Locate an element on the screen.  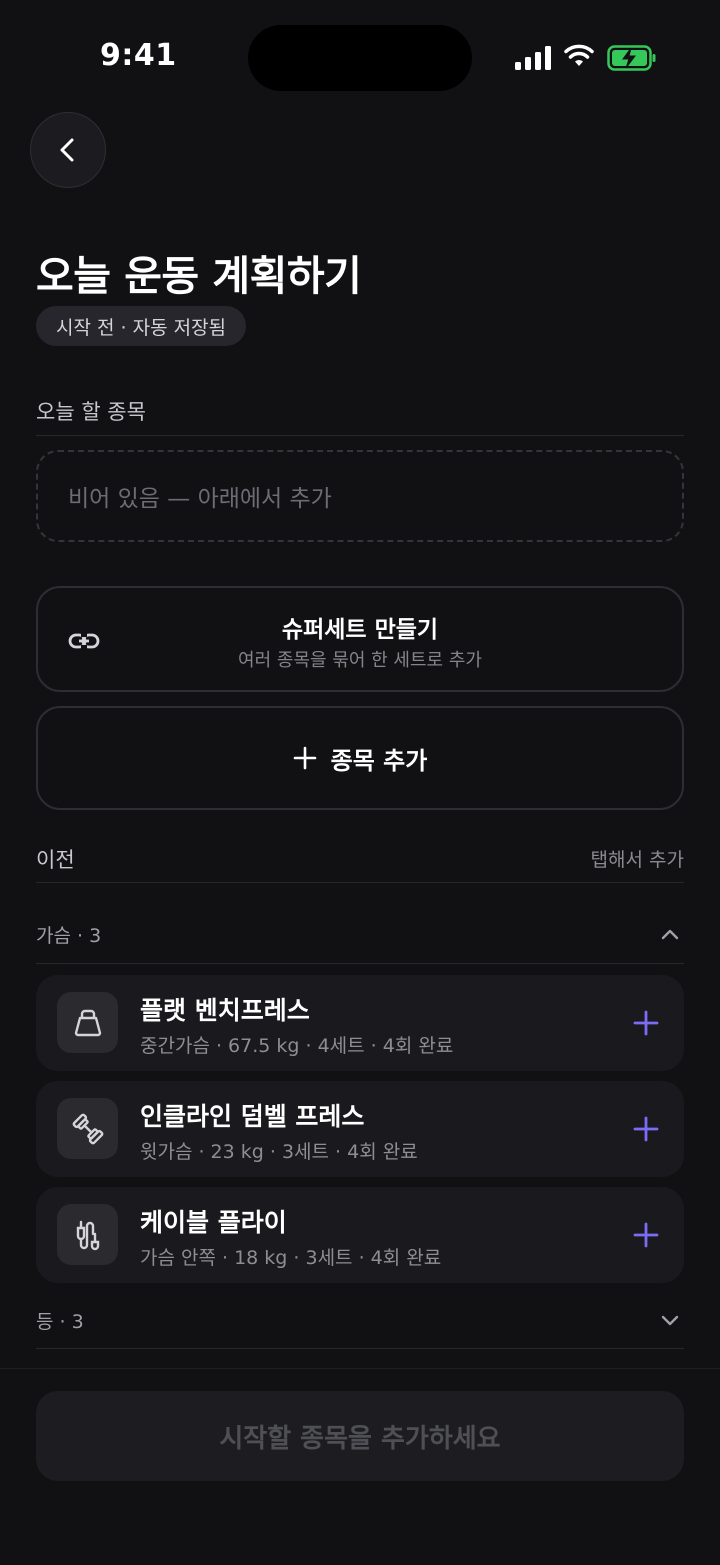
exercise-meta: 중간가슴 · 67.5 kg · 4세트 · 4회 완료 is located at coordinates (297, 1046).